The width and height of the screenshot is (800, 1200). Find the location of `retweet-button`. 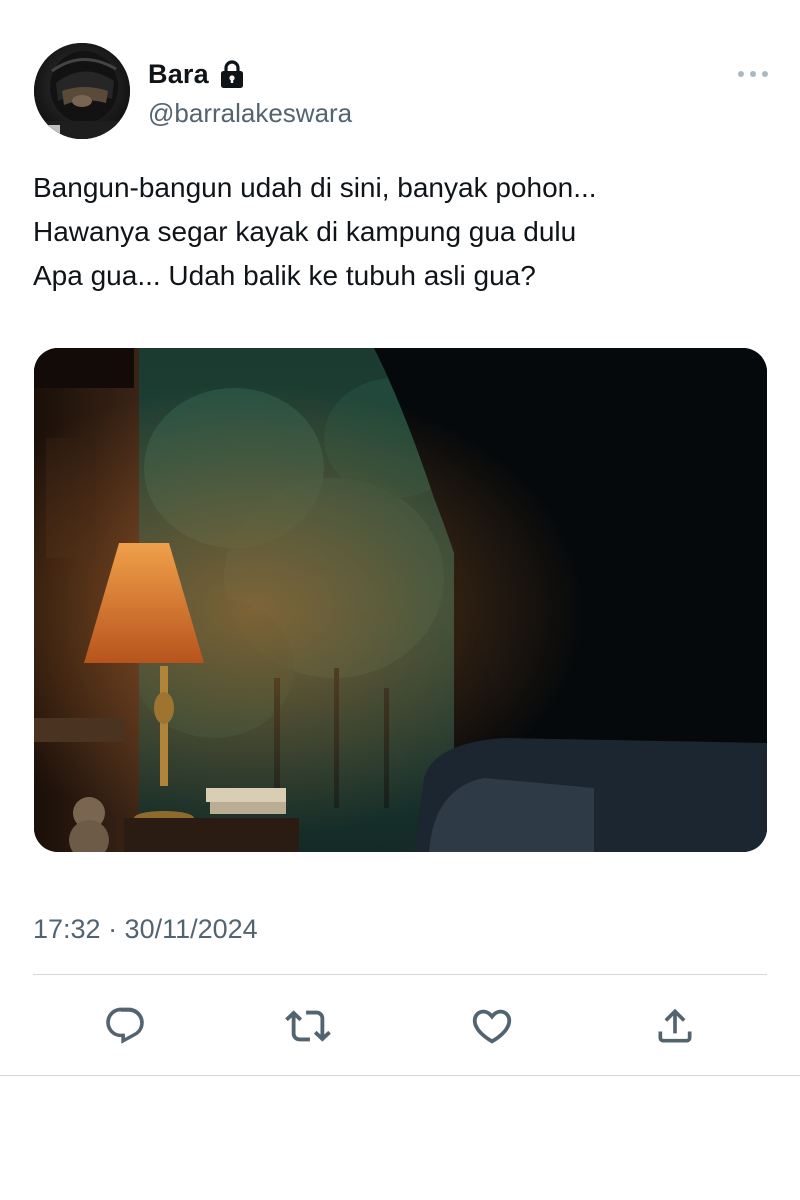

retweet-button is located at coordinates (308, 1026).